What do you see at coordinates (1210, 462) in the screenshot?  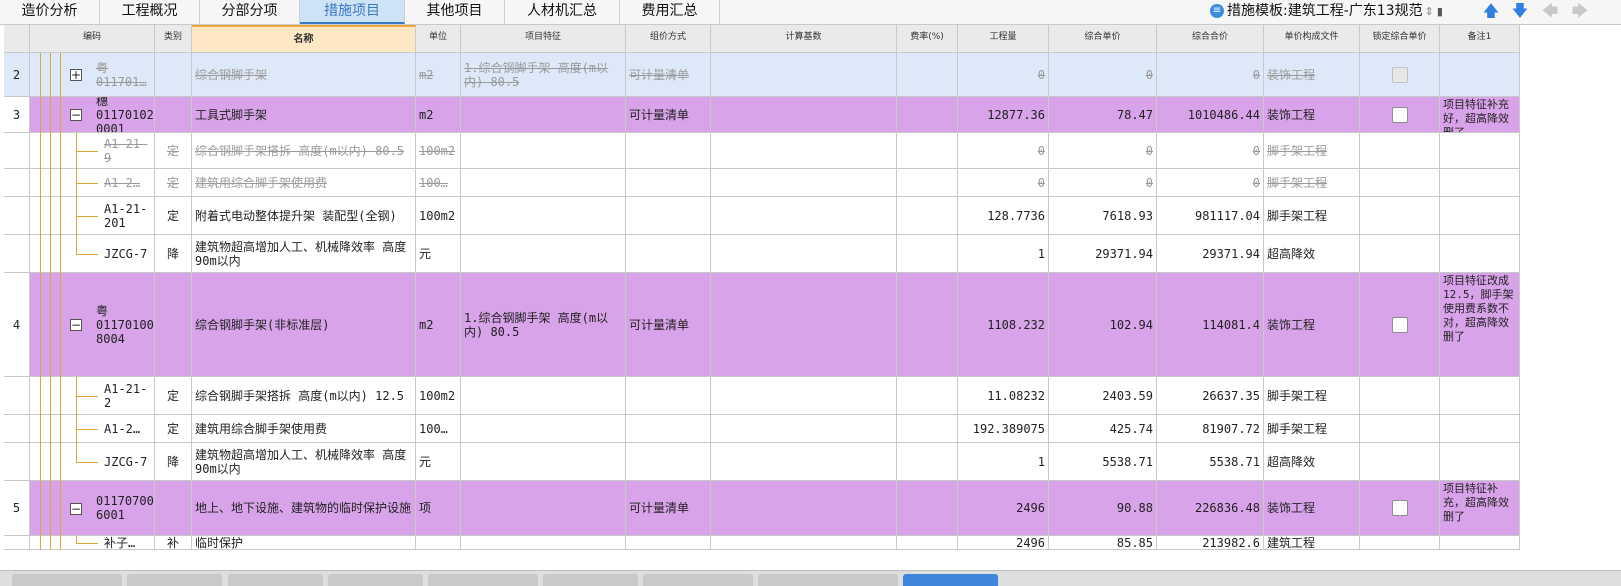 I see `total-cell: 5538.71` at bounding box center [1210, 462].